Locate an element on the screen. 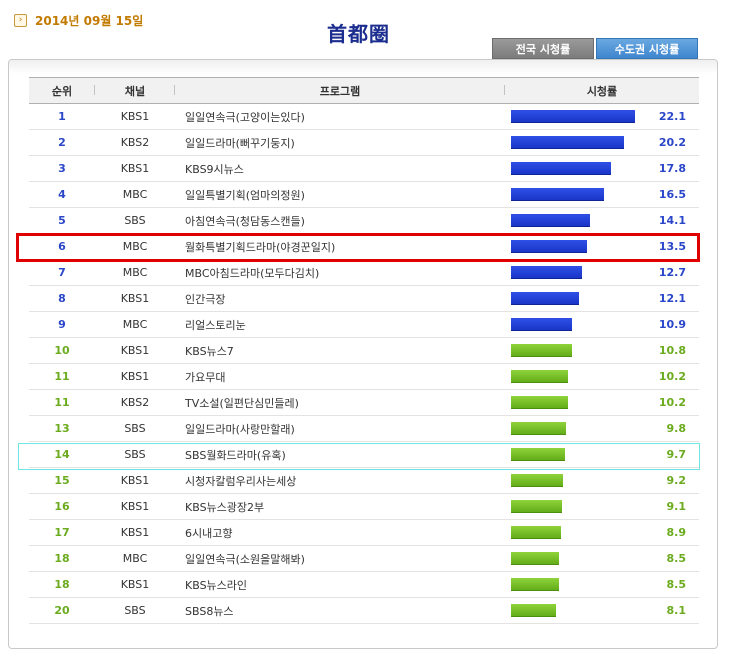  header-rating: 시청률 is located at coordinates (602, 91).